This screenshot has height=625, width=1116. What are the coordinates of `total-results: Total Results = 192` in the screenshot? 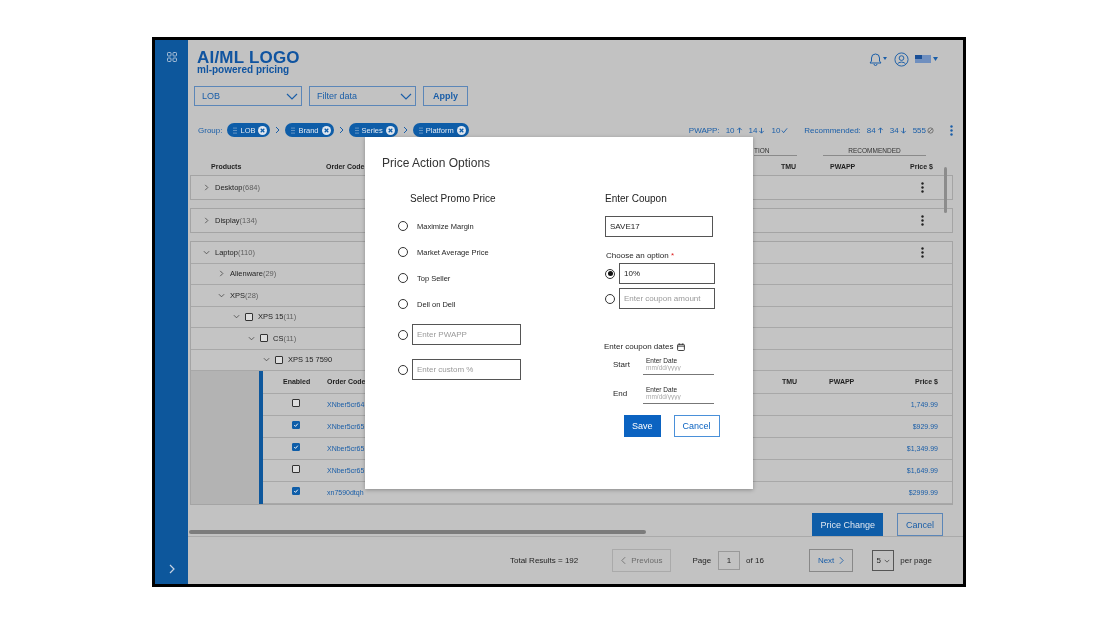 It's located at (544, 560).